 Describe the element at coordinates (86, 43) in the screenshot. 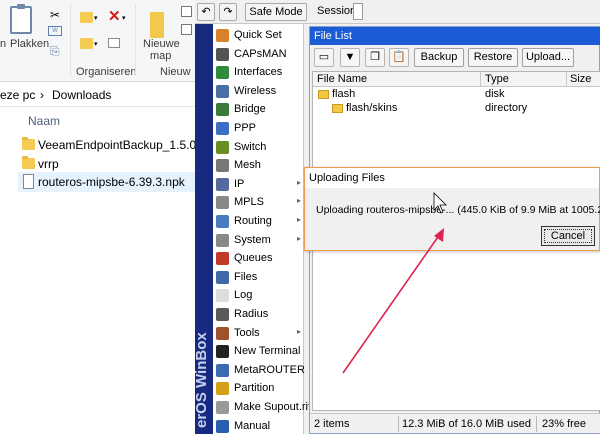

I see `copy-to-icon` at that location.